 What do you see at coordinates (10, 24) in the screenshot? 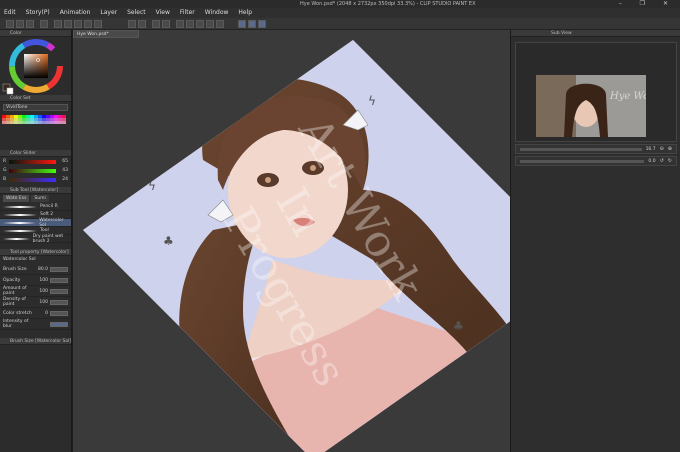
I see `new-file-icon` at bounding box center [10, 24].